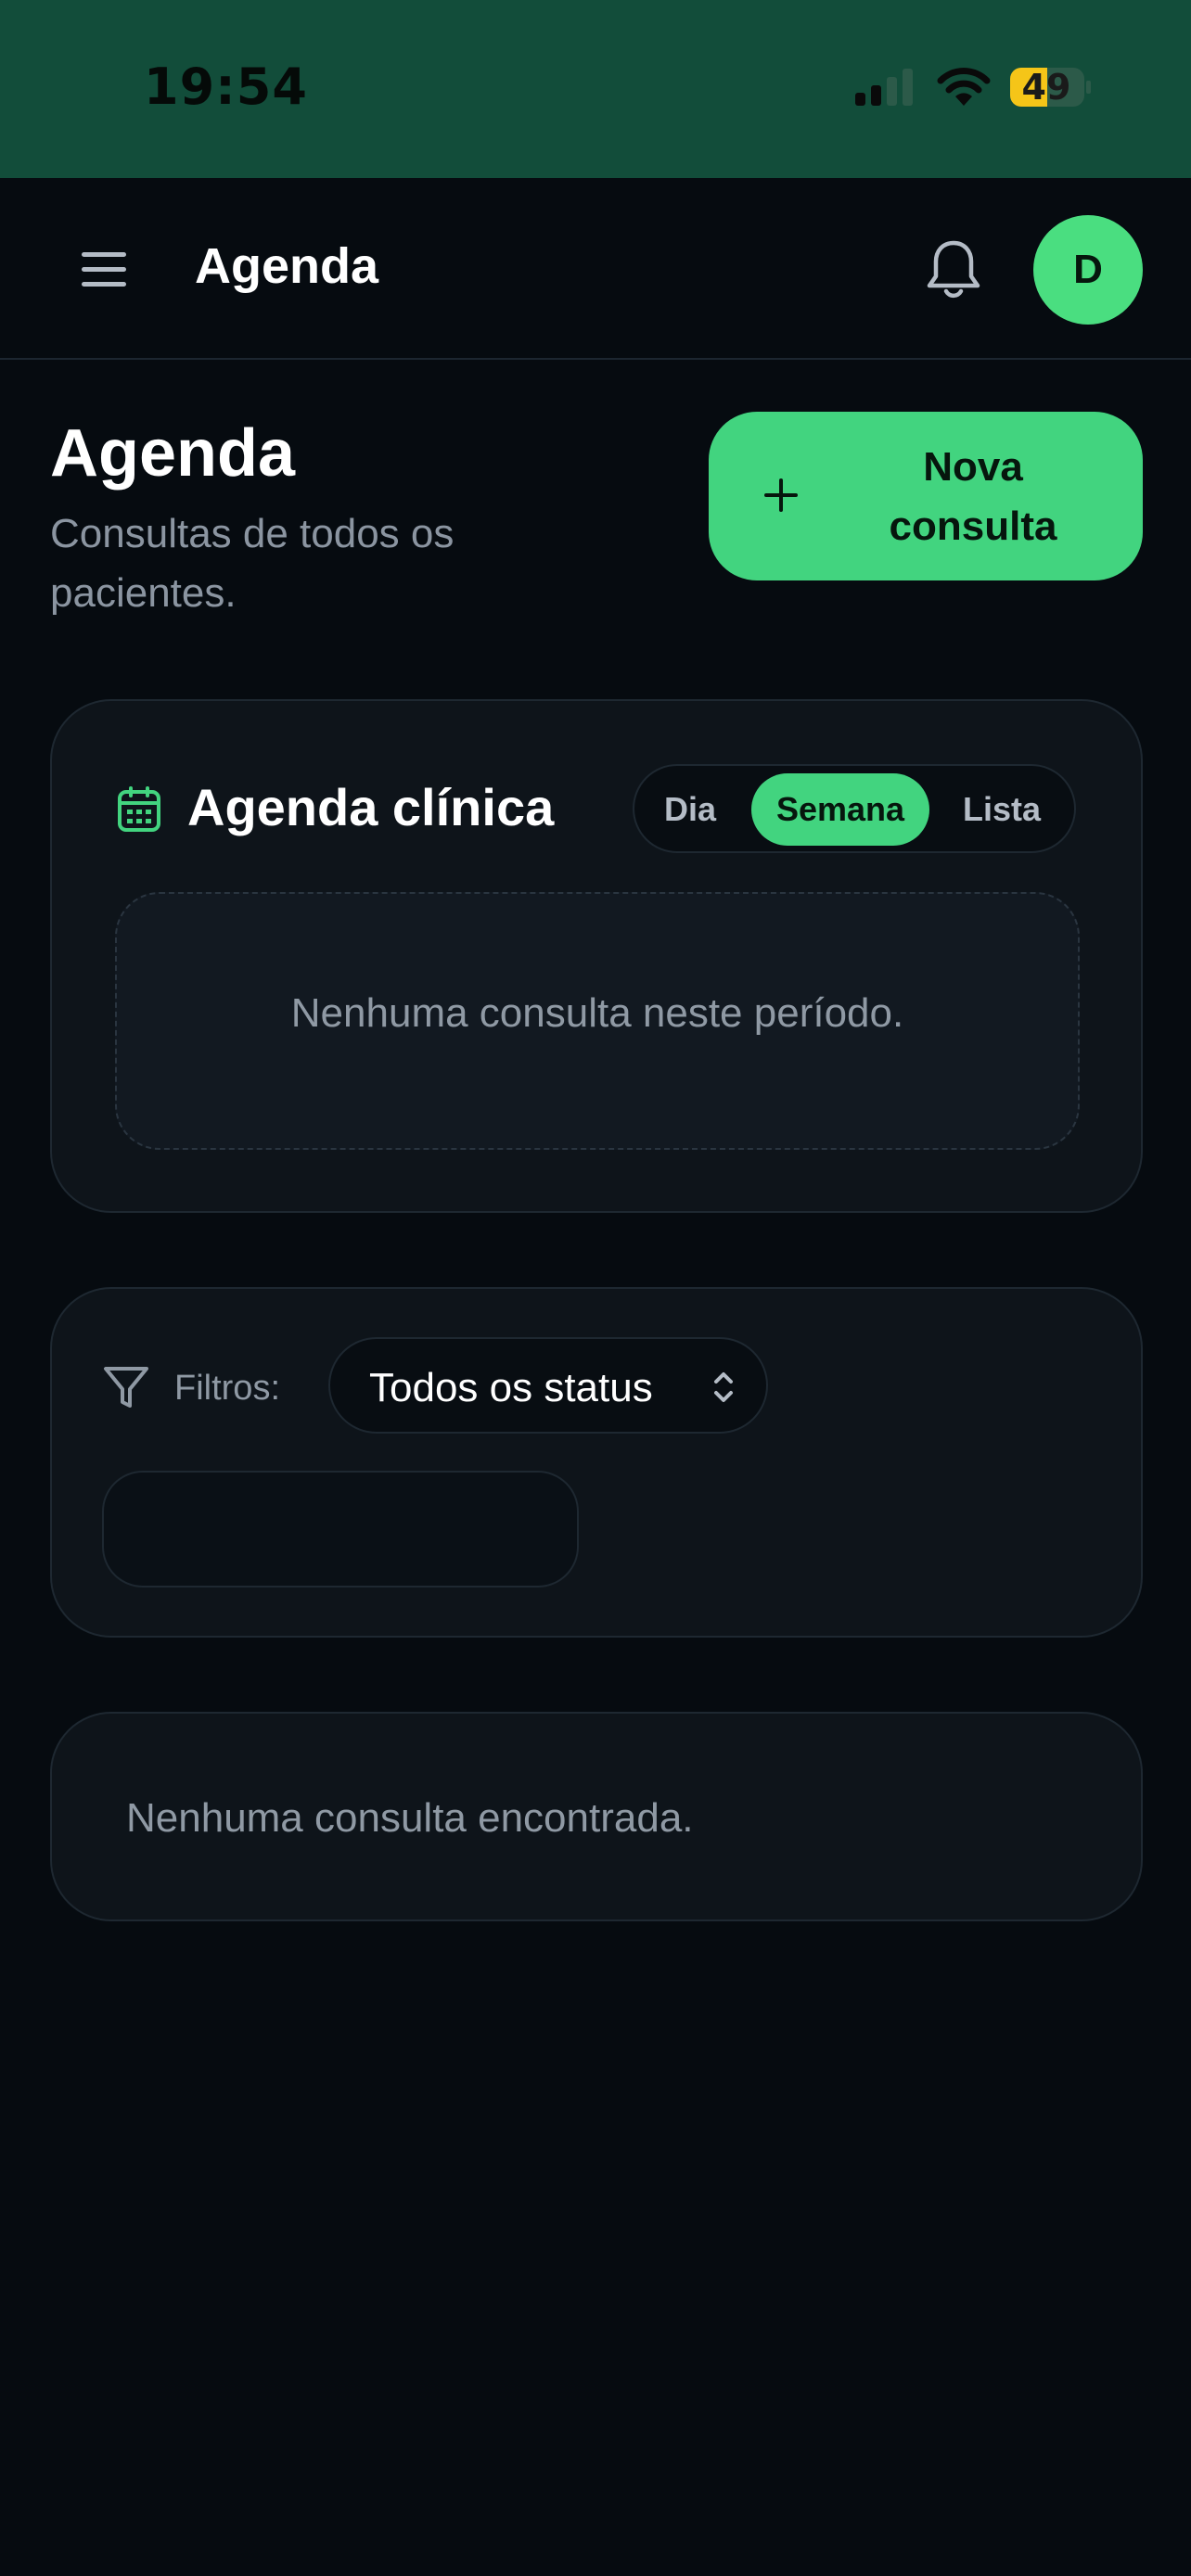 The image size is (1191, 2576). Describe the element at coordinates (840, 809) in the screenshot. I see `view-option-semana: Semana` at that location.